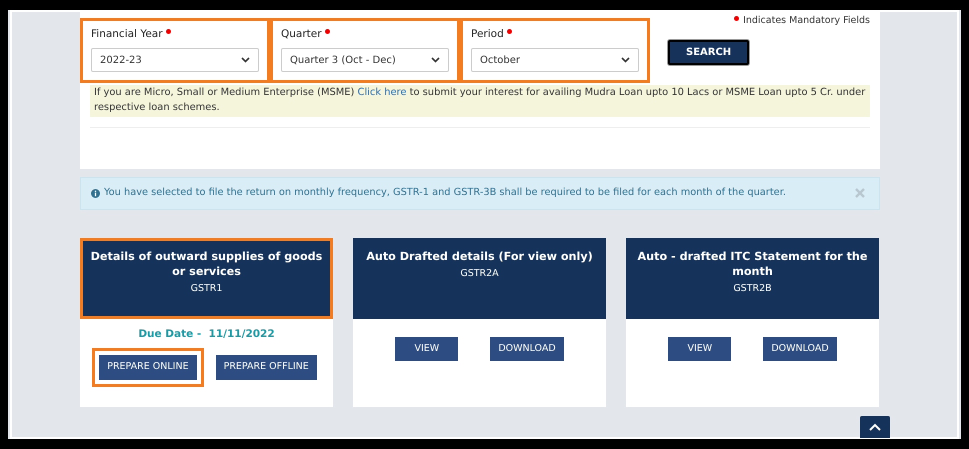 The height and width of the screenshot is (449, 969). I want to click on card-title: Details of outward supplies of goods or services, so click(207, 263).